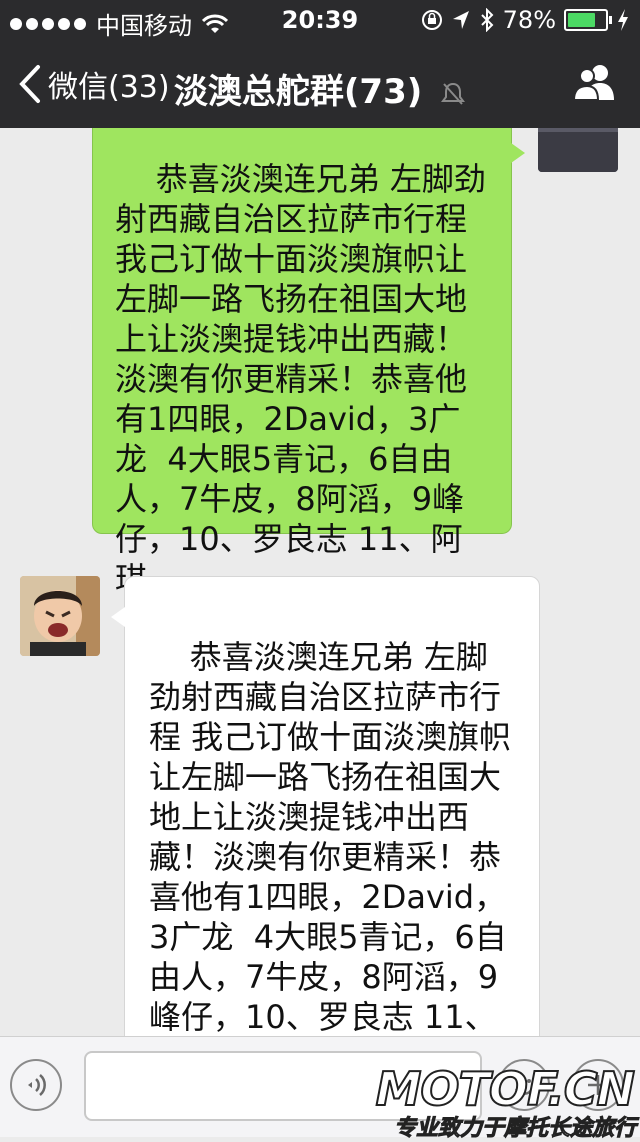  I want to click on rotation-lock-icon, so click(431, 20).